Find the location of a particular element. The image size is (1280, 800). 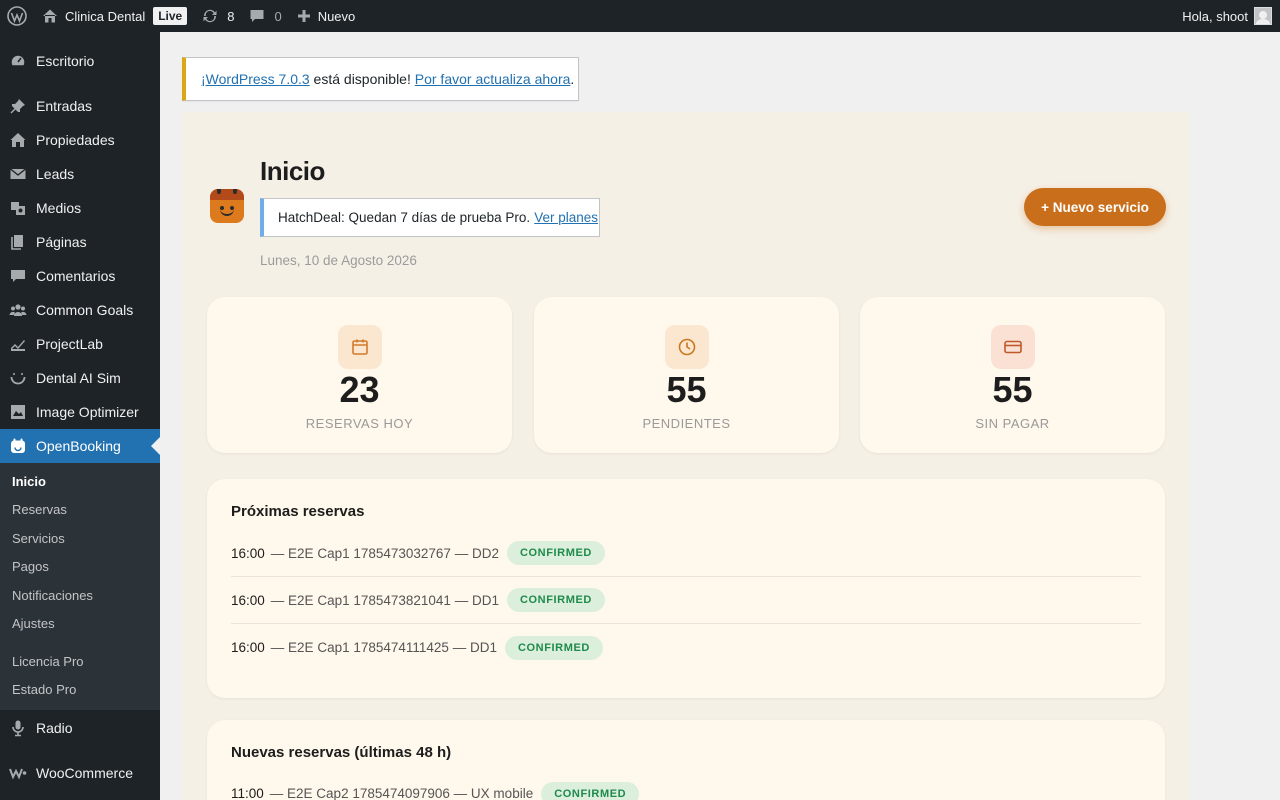

image-icon is located at coordinates (18, 412).